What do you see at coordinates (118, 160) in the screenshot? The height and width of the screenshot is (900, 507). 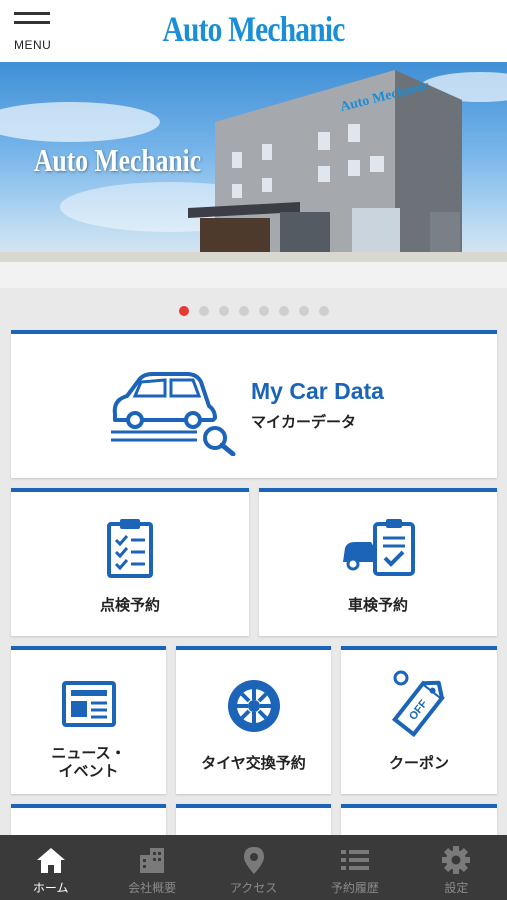 I see `hero-logo: Auto Mechanic` at bounding box center [118, 160].